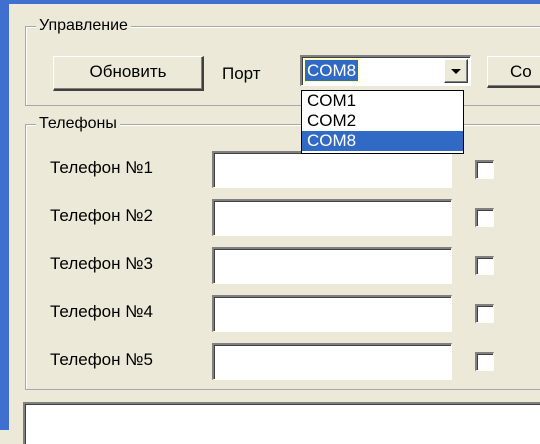  Describe the element at coordinates (78, 124) in the screenshot. I see `phones-group-legend: Телефоны` at that location.